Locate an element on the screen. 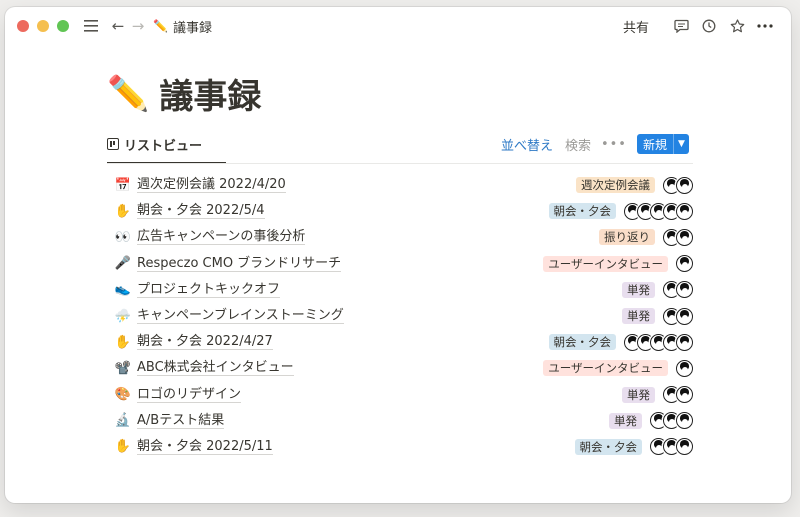 The height and width of the screenshot is (517, 800). share-button: 共有 is located at coordinates (636, 26).